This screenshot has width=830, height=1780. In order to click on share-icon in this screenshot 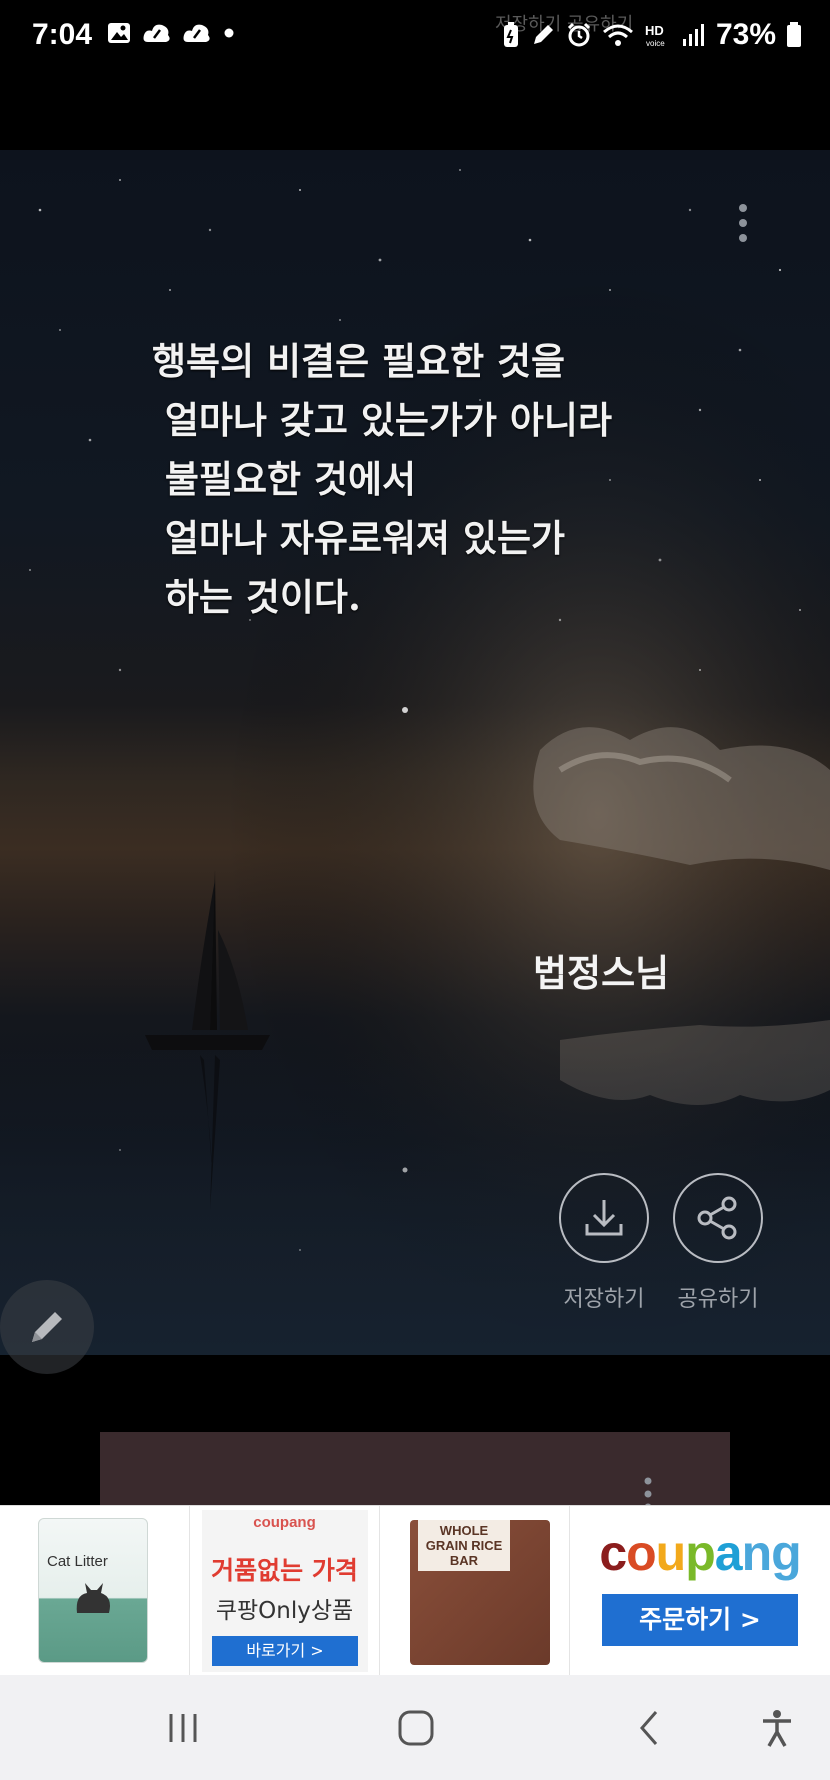, I will do `click(717, 1218)`.